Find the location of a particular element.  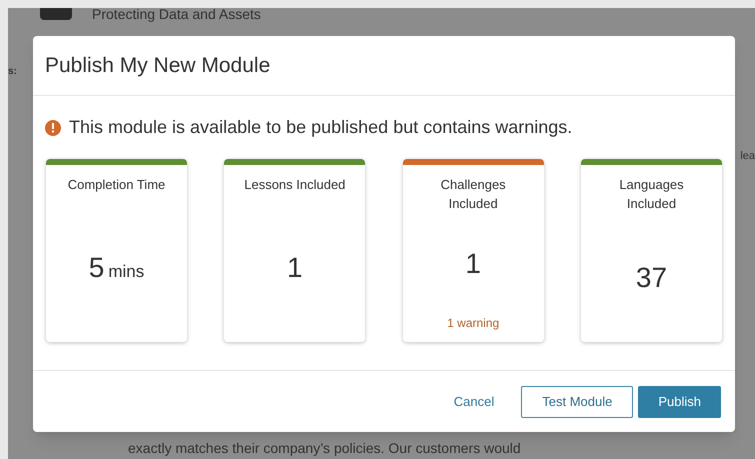

card-label: Completion Time is located at coordinates (117, 185).